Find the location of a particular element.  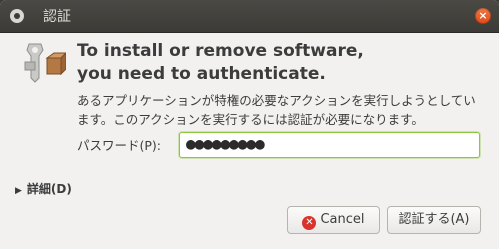

details-label: 詳細(D) is located at coordinates (49, 189).